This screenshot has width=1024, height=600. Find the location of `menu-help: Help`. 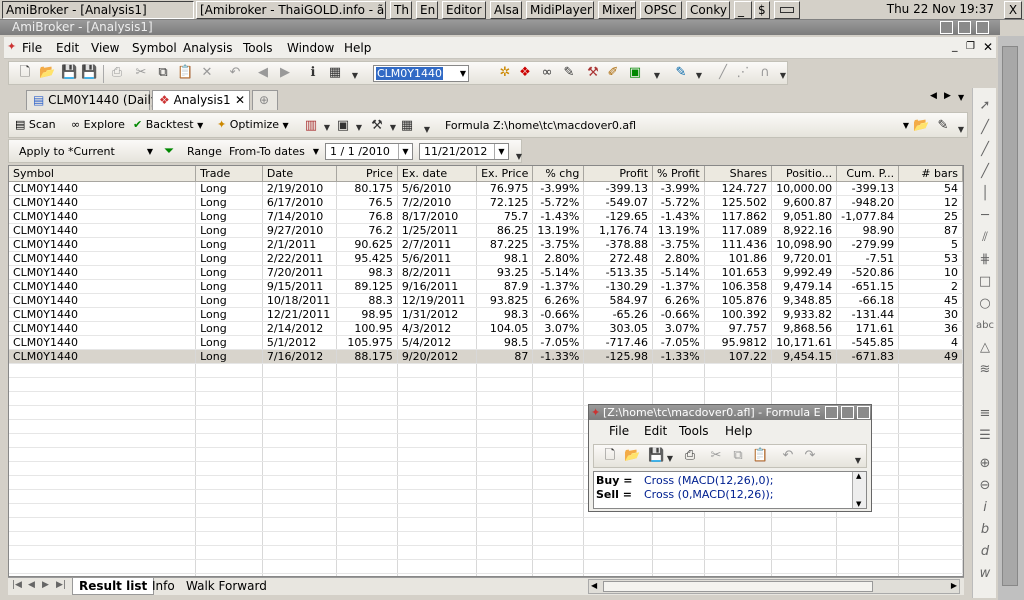

menu-help: Help is located at coordinates (357, 48).